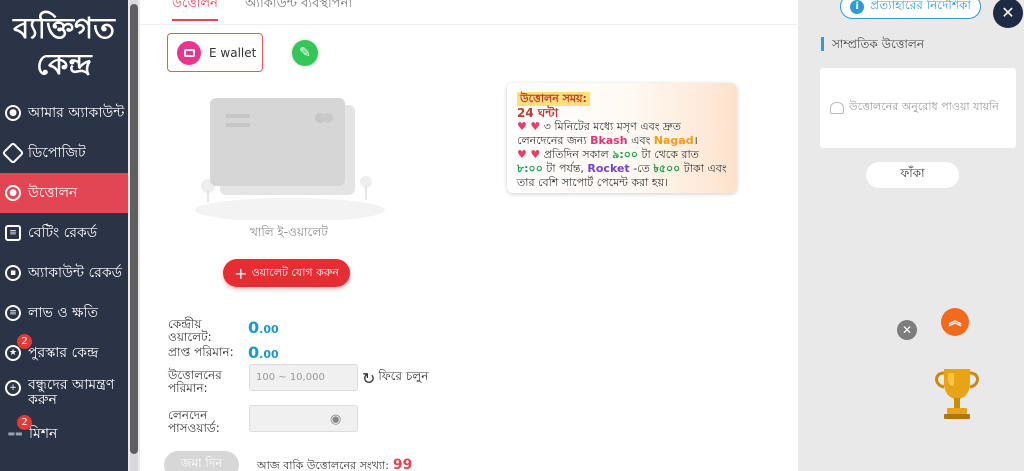 The height and width of the screenshot is (471, 1024). What do you see at coordinates (402, 464) in the screenshot?
I see `remaining-value: 99` at bounding box center [402, 464].